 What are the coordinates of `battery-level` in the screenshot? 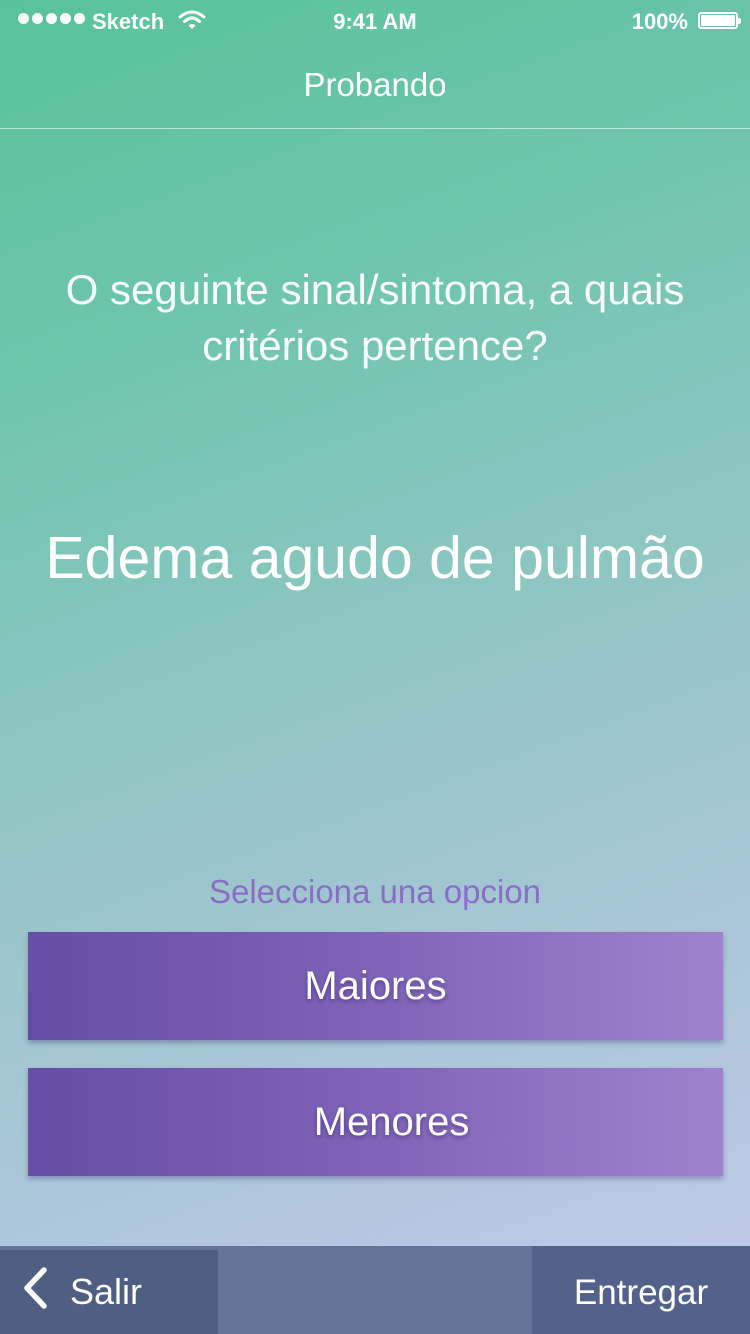 It's located at (718, 20).